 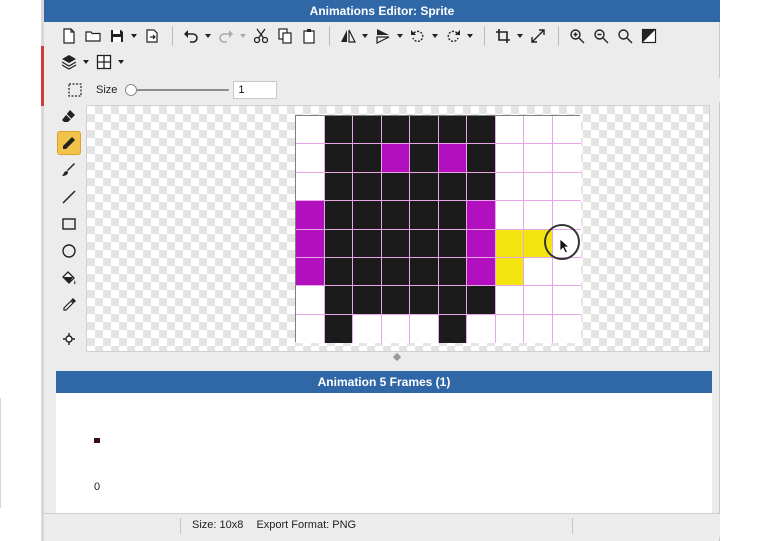 I want to click on marquee-select-icon, so click(x=75, y=90).